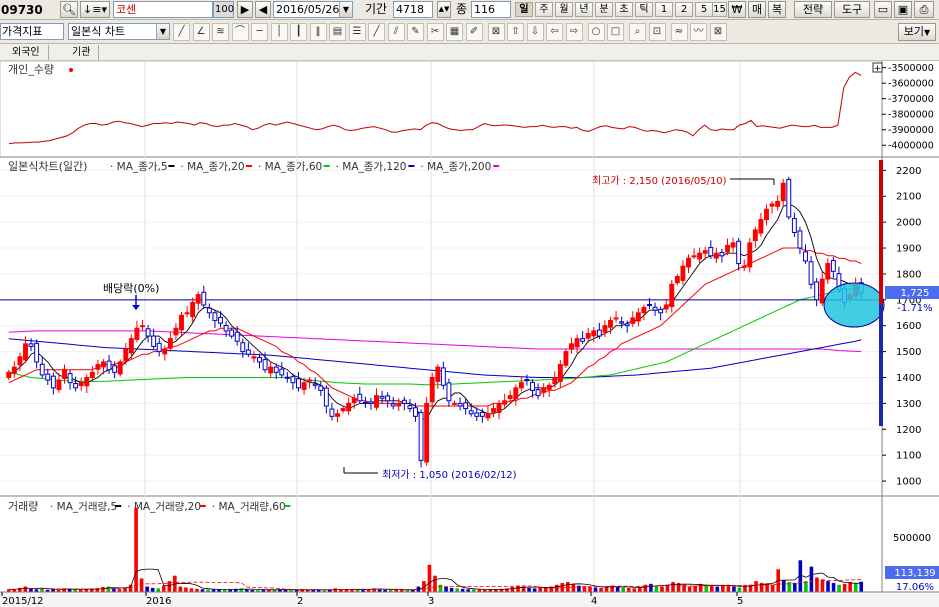 The height and width of the screenshot is (607, 939). What do you see at coordinates (679, 32) in the screenshot?
I see `wave-icon: ≈` at bounding box center [679, 32].